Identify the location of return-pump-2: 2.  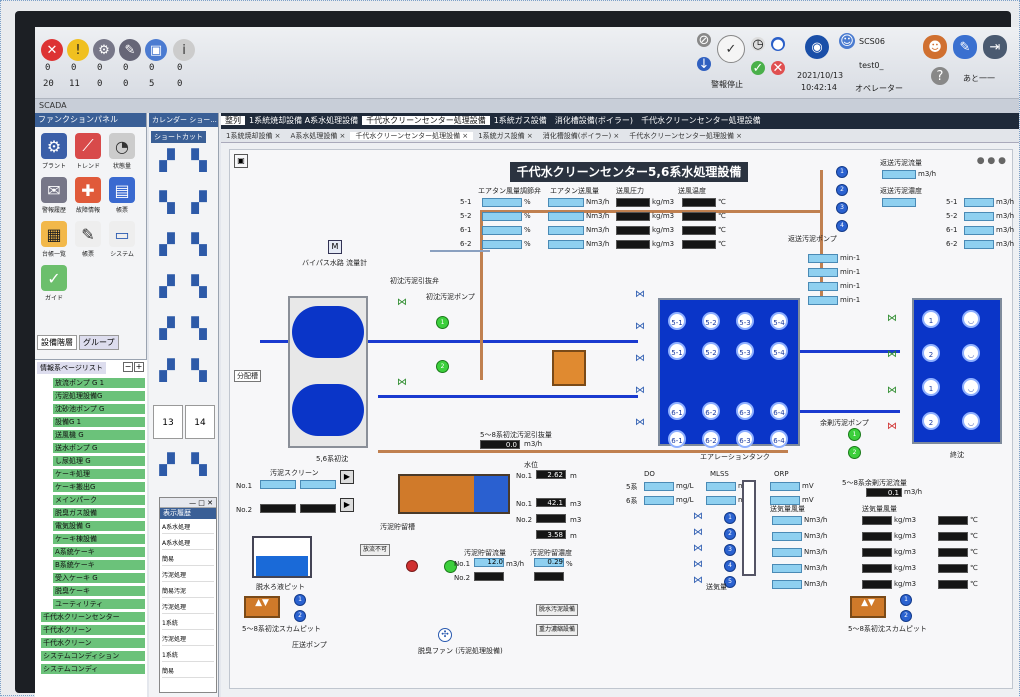
(842, 190).